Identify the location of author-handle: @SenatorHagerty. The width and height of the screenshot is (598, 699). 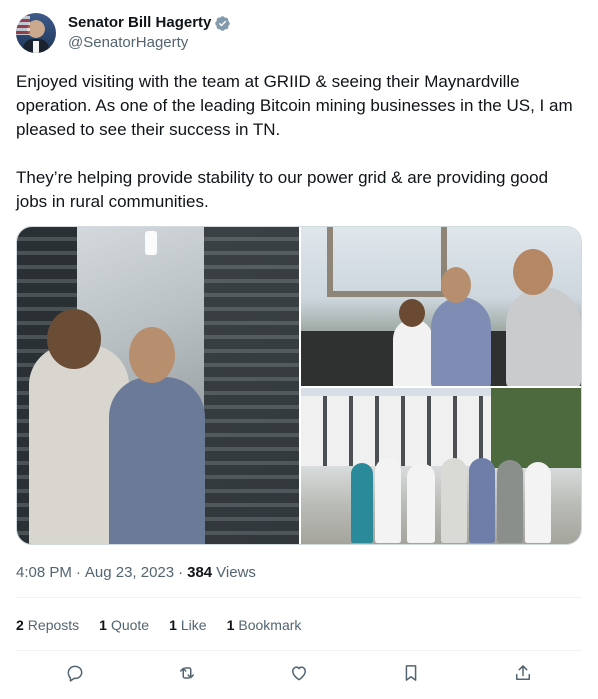
(149, 43).